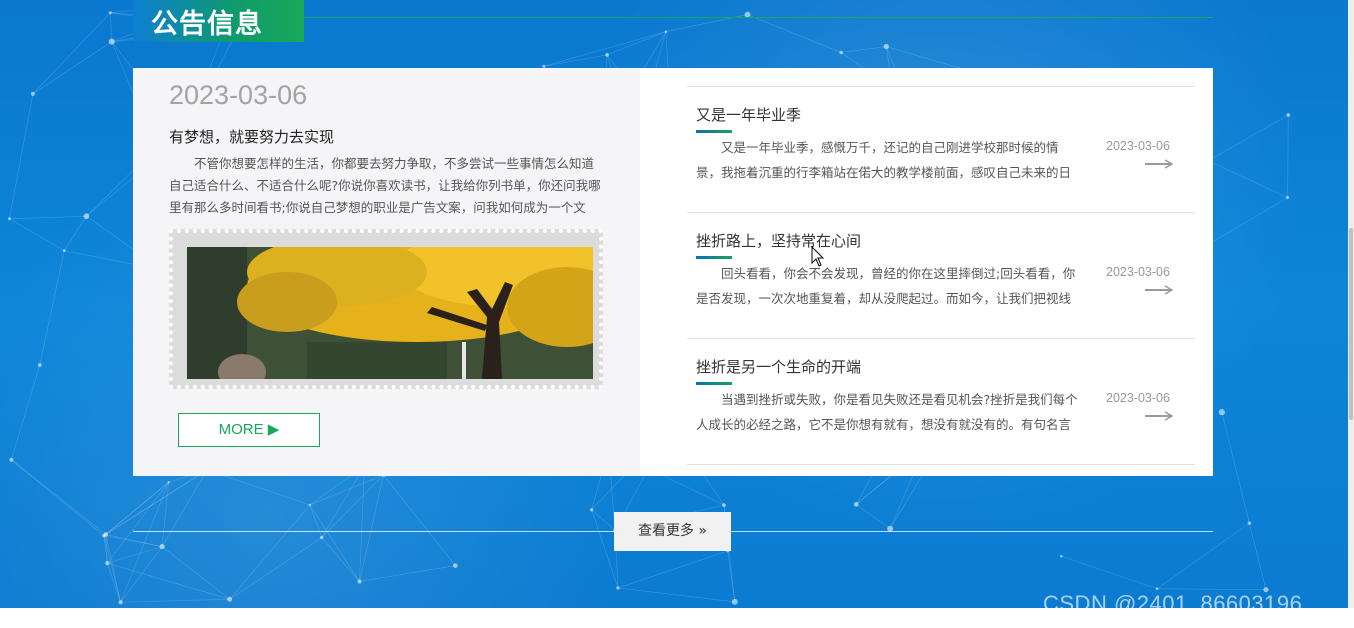 Image resolution: width=1354 pixels, height=628 pixels. What do you see at coordinates (249, 430) in the screenshot?
I see `more-button: MORE ▶` at bounding box center [249, 430].